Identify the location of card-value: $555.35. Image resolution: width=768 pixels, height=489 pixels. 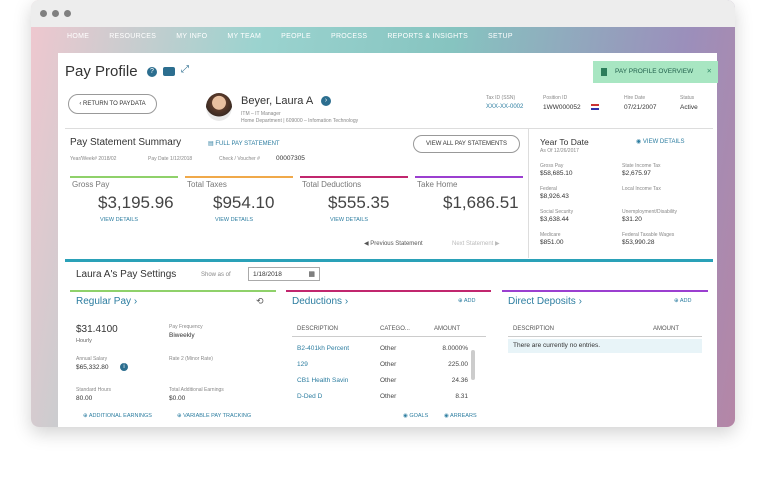
(359, 202).